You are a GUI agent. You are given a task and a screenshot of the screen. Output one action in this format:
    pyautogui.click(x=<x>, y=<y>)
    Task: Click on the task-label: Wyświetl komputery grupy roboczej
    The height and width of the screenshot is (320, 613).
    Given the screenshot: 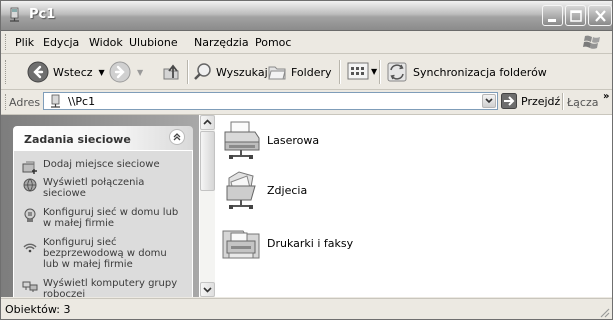 What is the action you would take?
    pyautogui.click(x=110, y=287)
    